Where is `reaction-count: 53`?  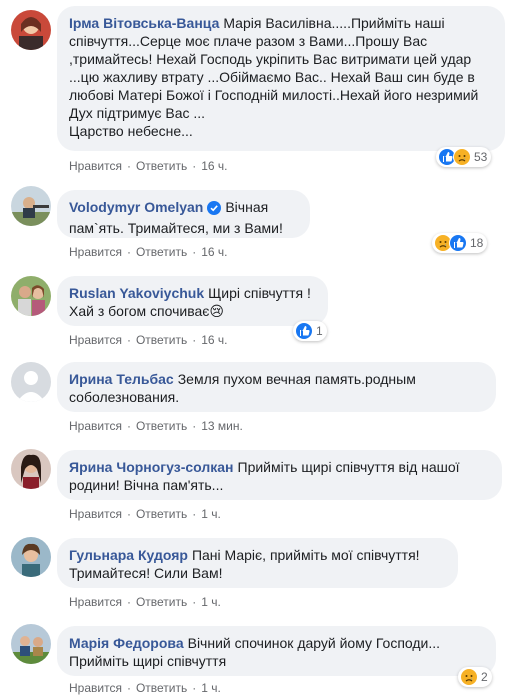
reaction-count: 53 is located at coordinates (481, 157).